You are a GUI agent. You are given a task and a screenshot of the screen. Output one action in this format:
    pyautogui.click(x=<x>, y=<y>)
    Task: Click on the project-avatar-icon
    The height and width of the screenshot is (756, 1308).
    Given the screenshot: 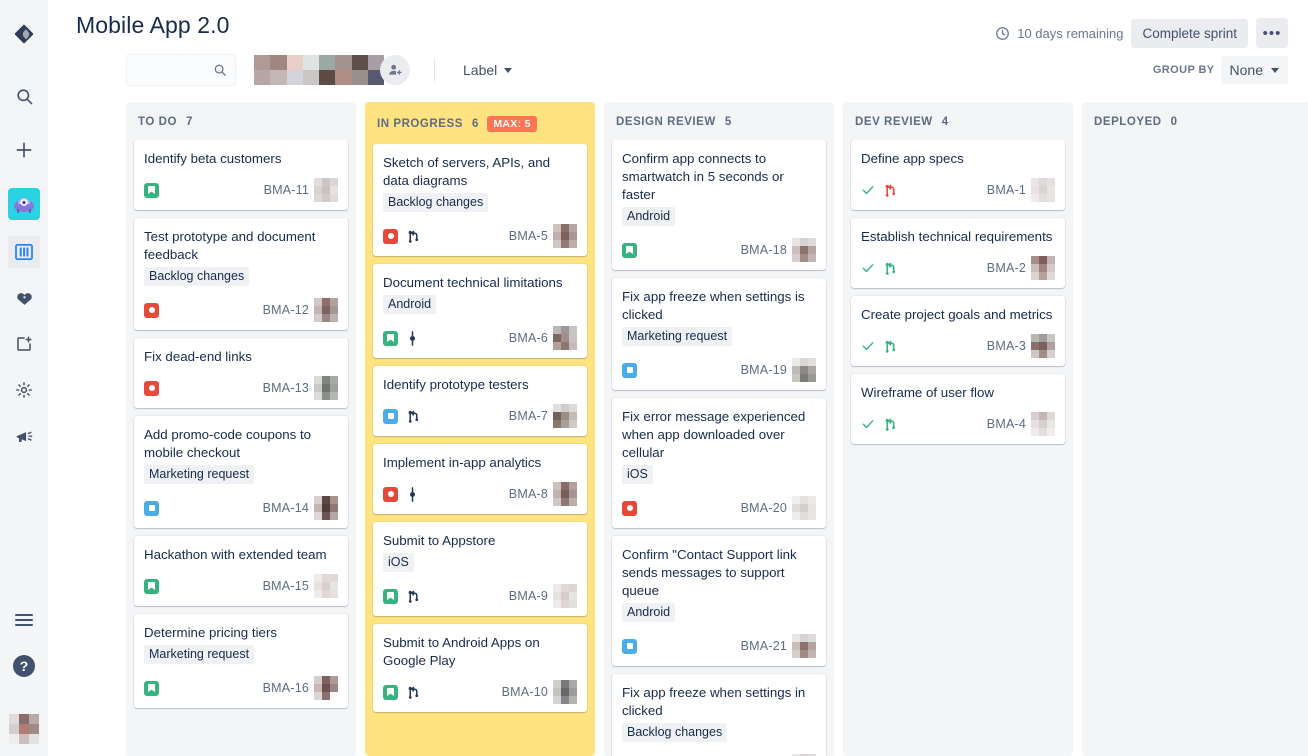 What is the action you would take?
    pyautogui.click(x=24, y=204)
    